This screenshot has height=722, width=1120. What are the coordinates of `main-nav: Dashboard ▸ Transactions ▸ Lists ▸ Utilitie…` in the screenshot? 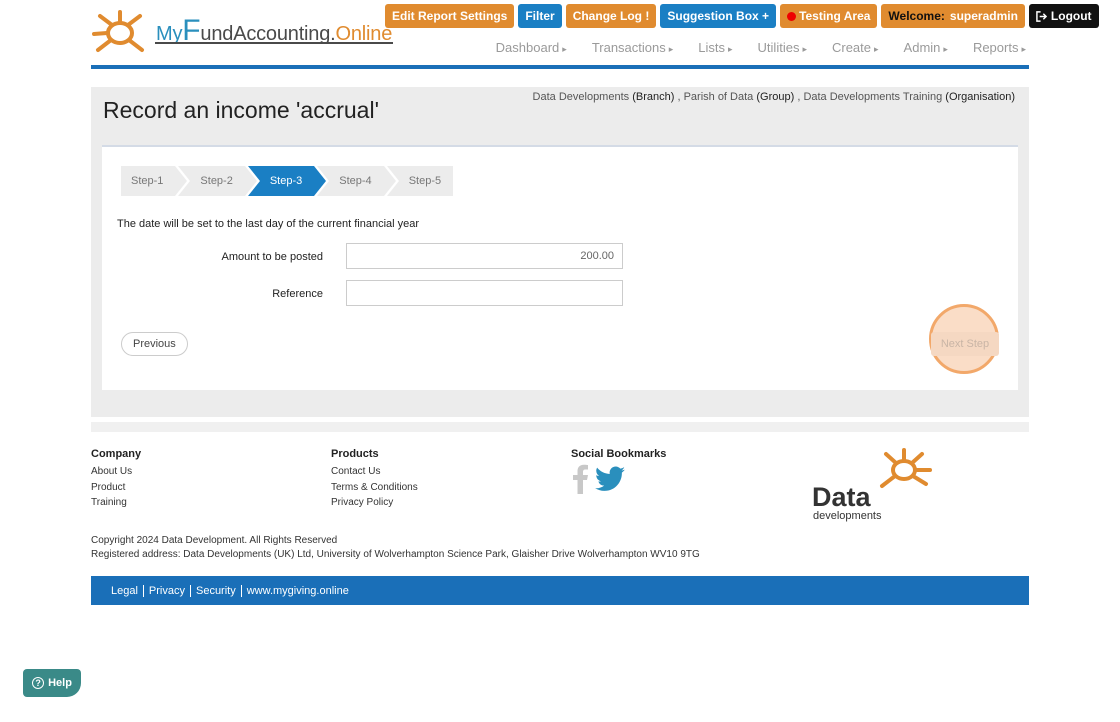 It's located at (761, 47).